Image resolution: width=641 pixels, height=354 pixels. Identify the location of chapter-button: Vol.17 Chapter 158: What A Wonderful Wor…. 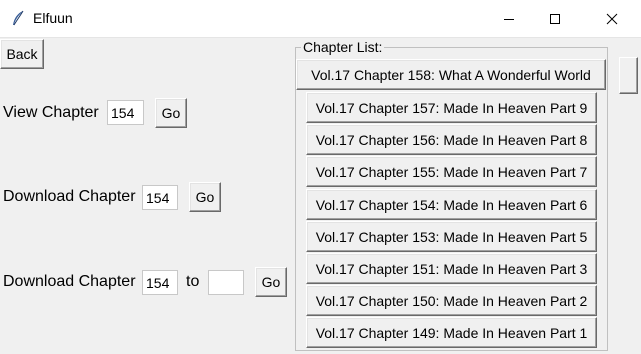
(451, 74).